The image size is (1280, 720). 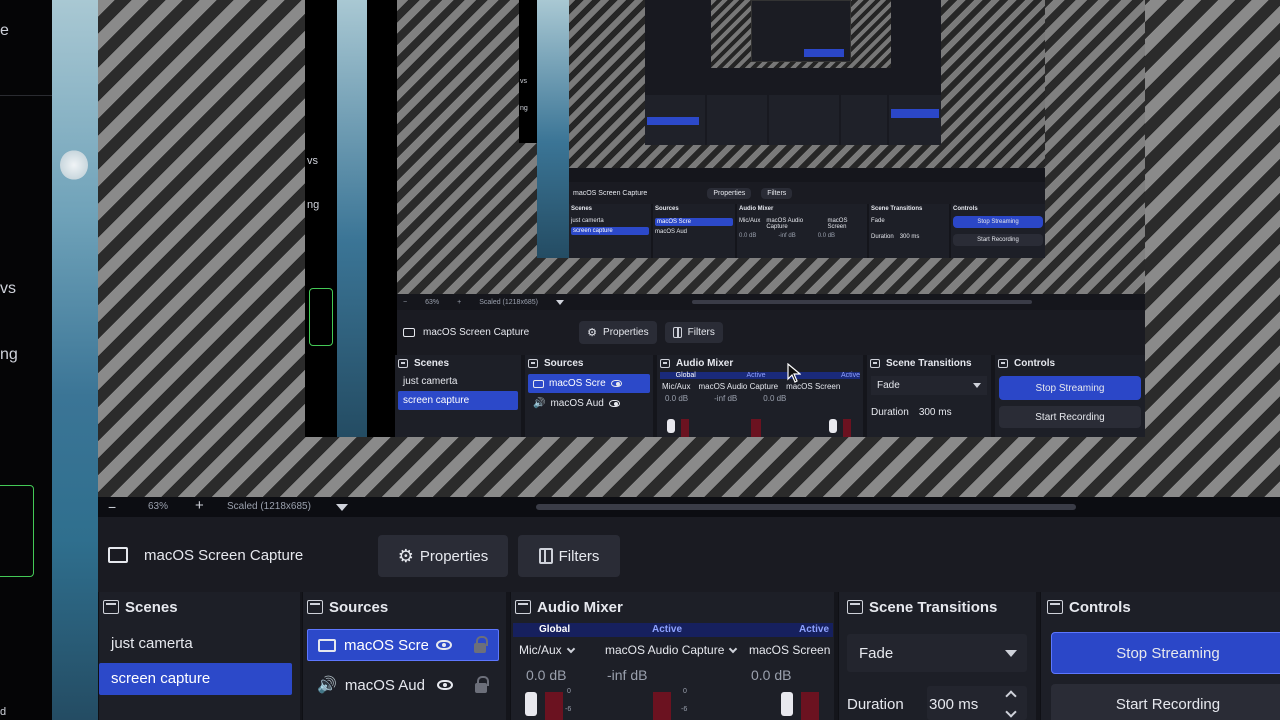 I want to click on duration-stepper: 300 ms, so click(x=977, y=703).